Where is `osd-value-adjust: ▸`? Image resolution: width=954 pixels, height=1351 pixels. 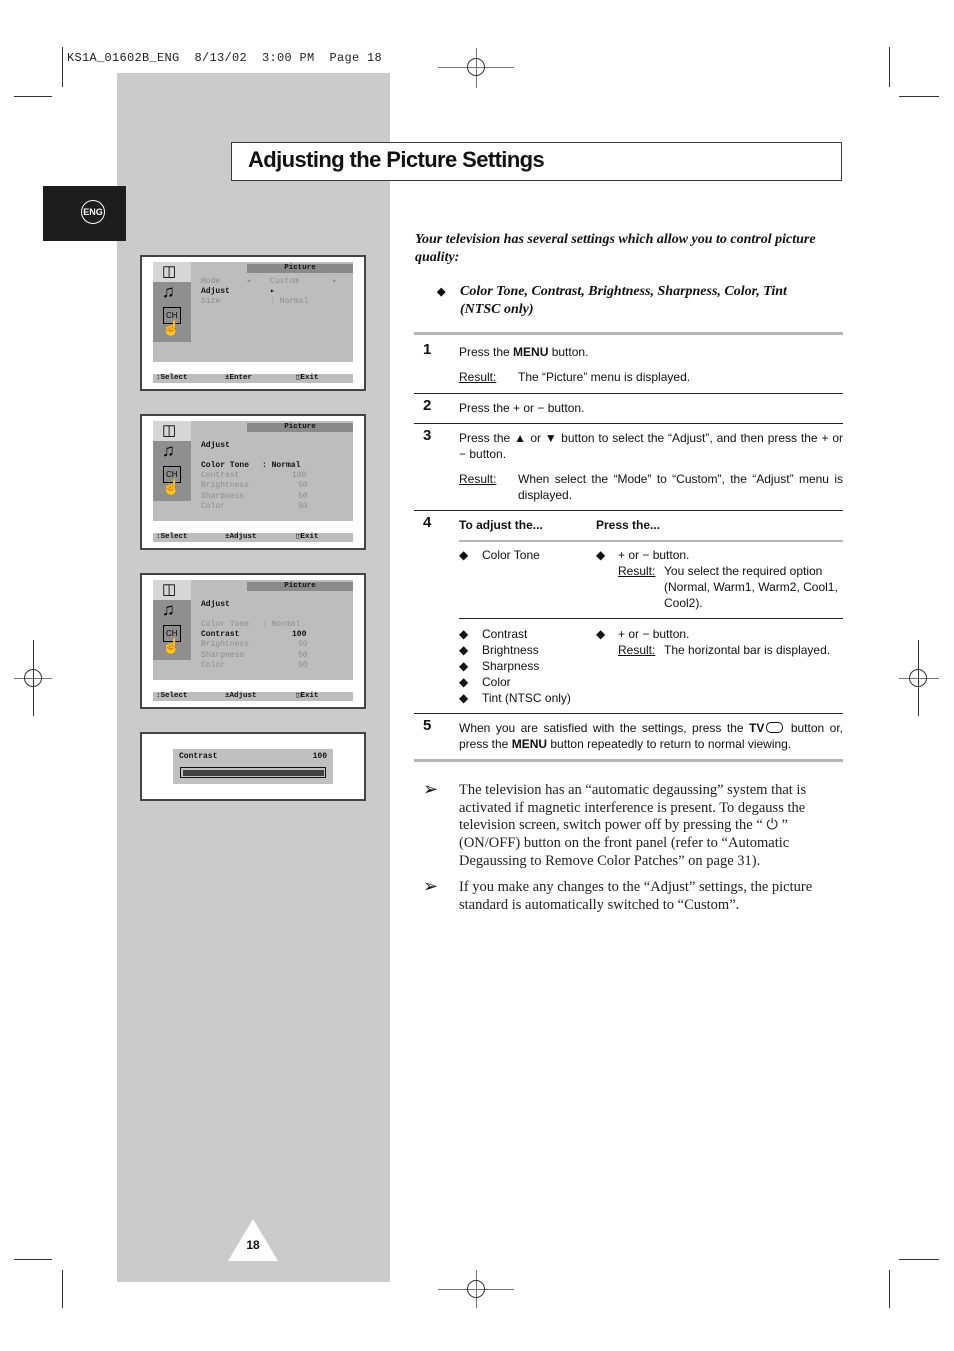 osd-value-adjust: ▸ is located at coordinates (272, 291).